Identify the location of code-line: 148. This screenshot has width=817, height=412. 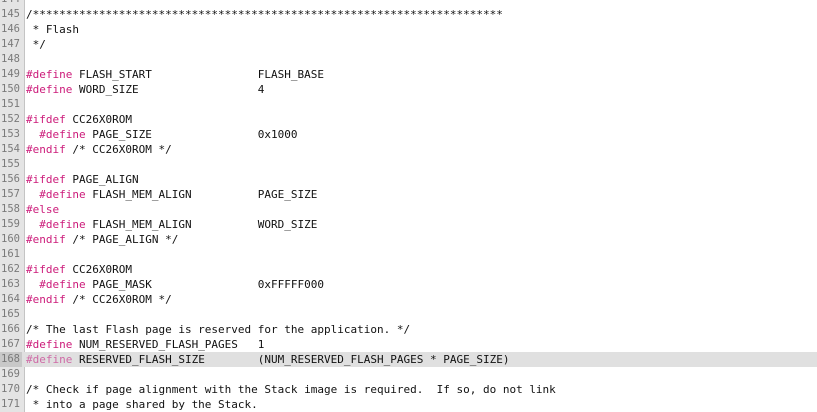
(408, 59).